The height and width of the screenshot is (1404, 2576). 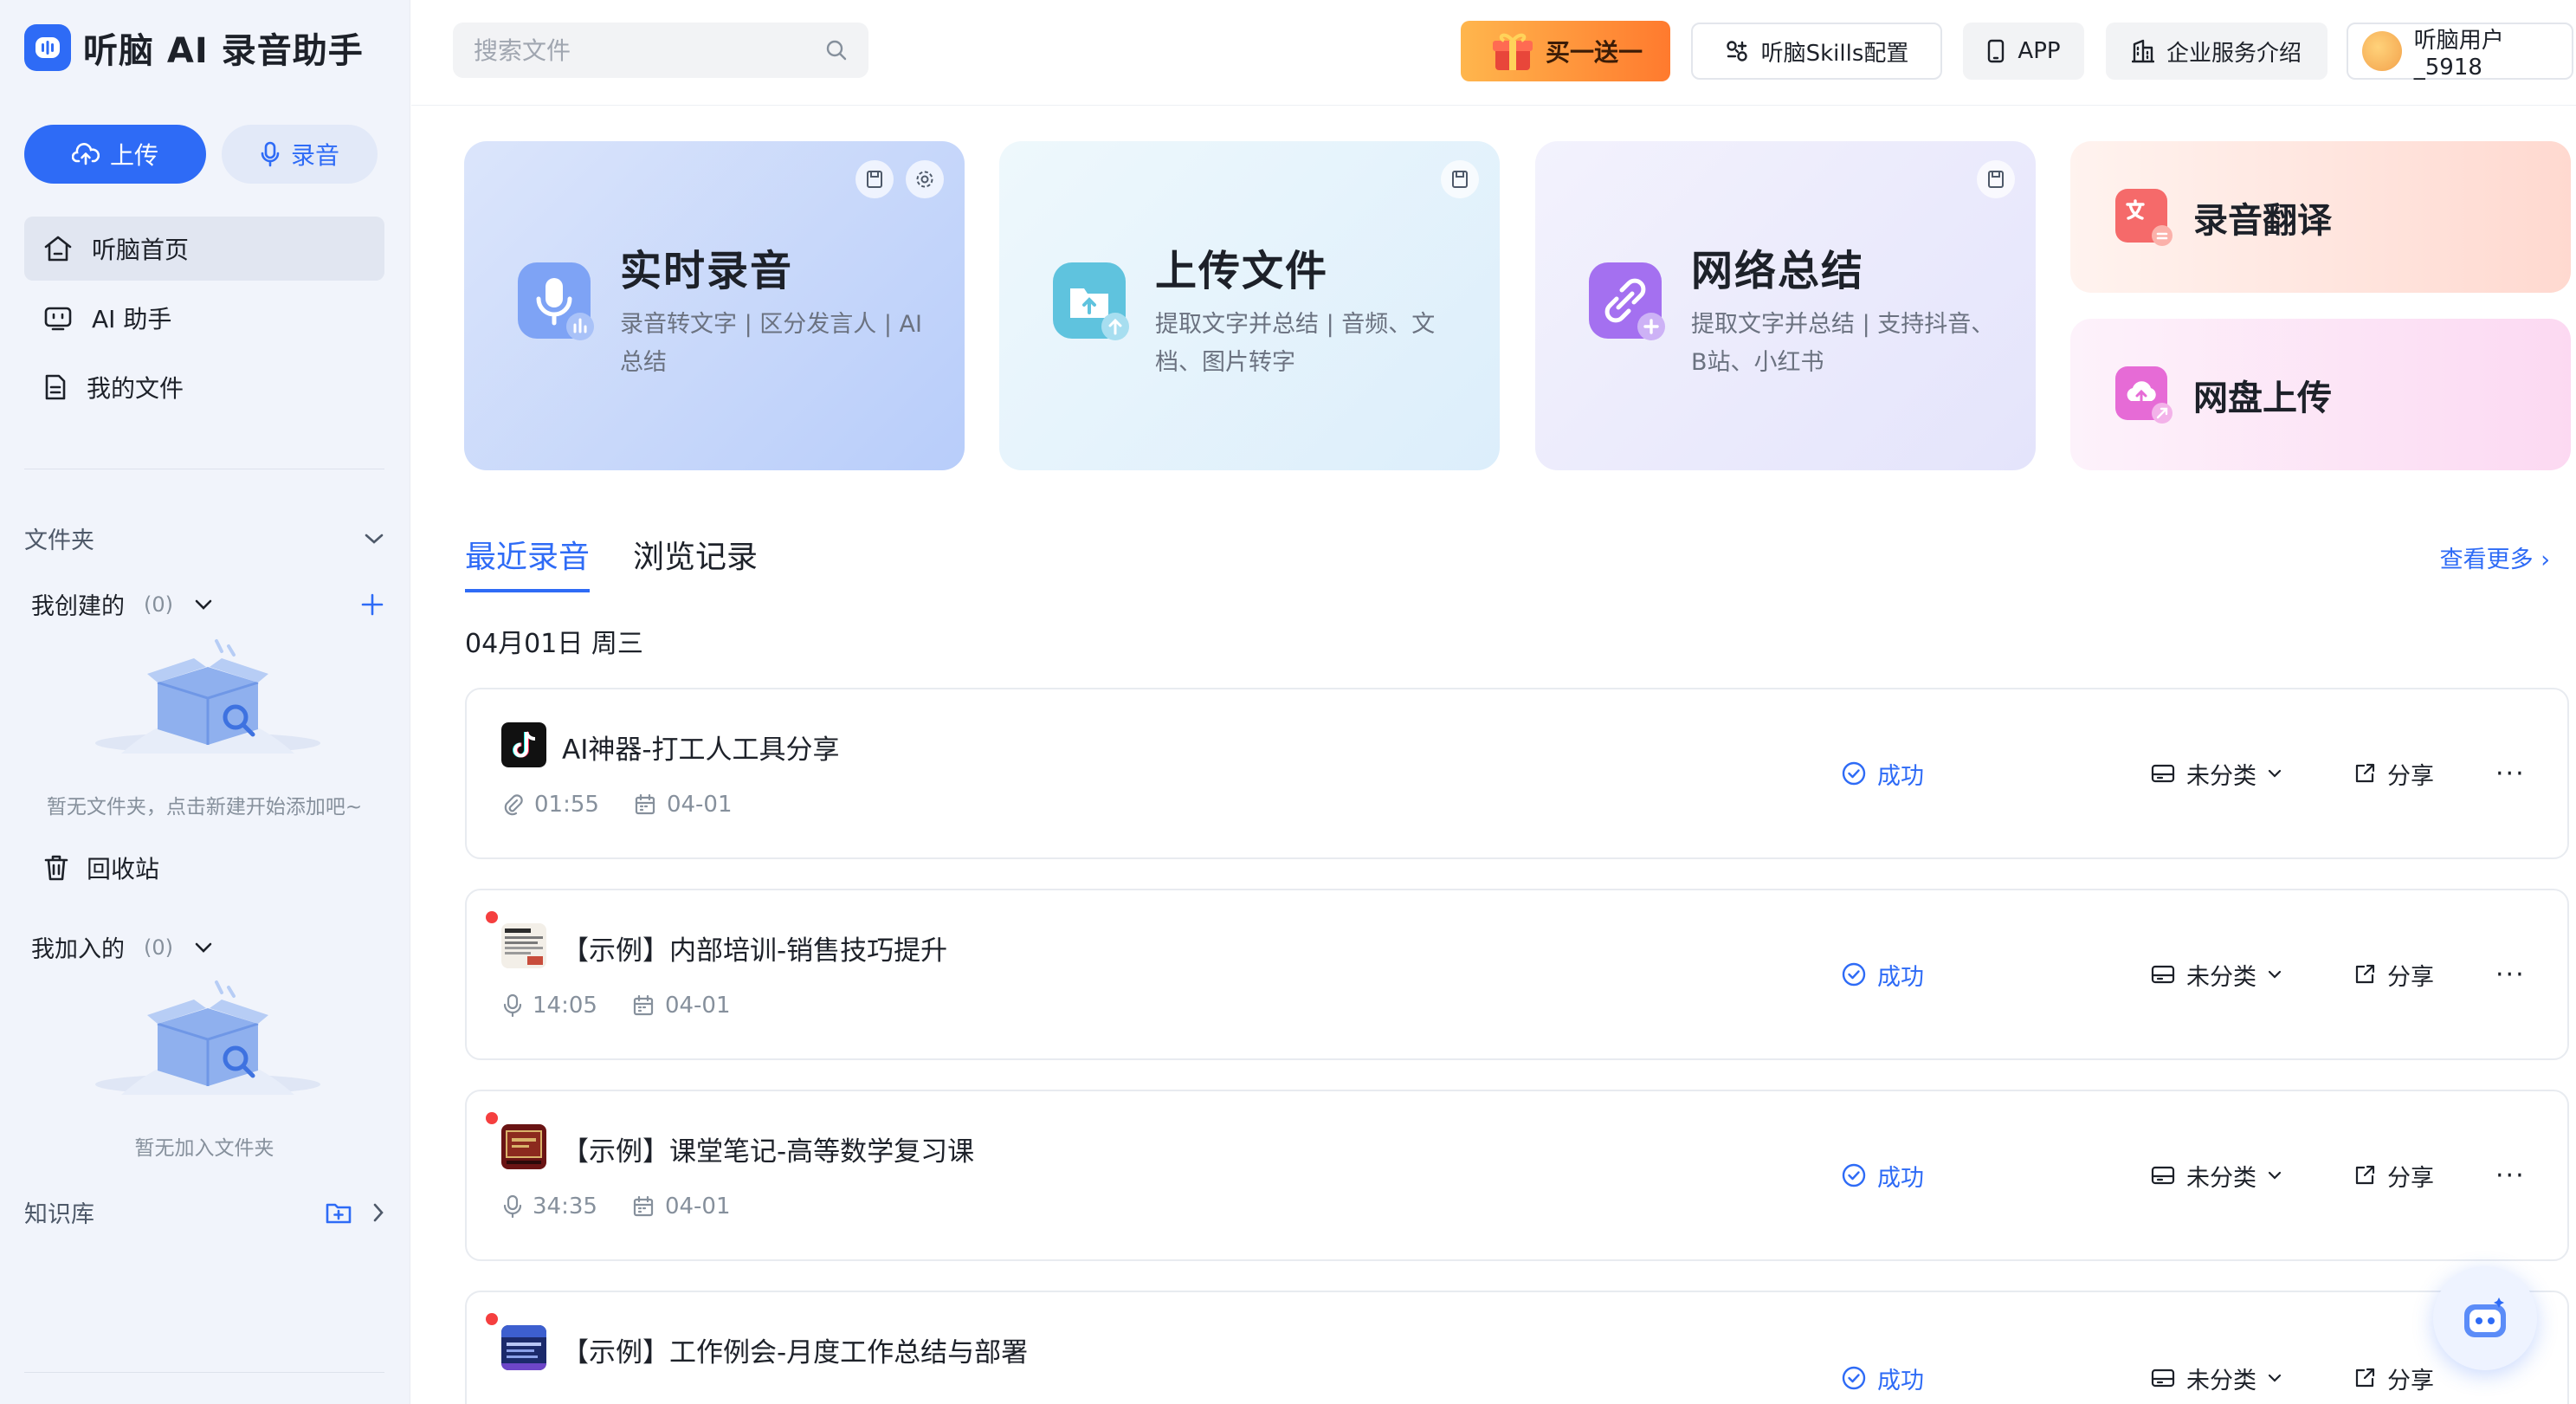 What do you see at coordinates (695, 562) in the screenshot?
I see `tab-browse-history: 浏览记录` at bounding box center [695, 562].